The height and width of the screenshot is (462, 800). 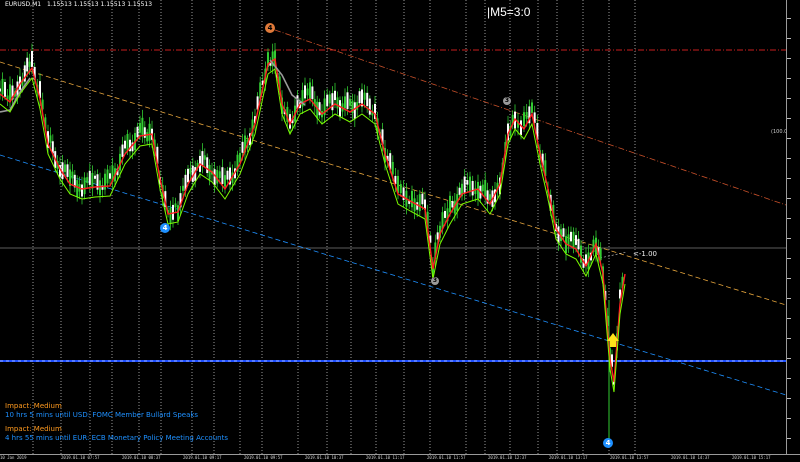 I want to click on time-scale-label: 2019.01.10 09:57, so click(x=263, y=457).